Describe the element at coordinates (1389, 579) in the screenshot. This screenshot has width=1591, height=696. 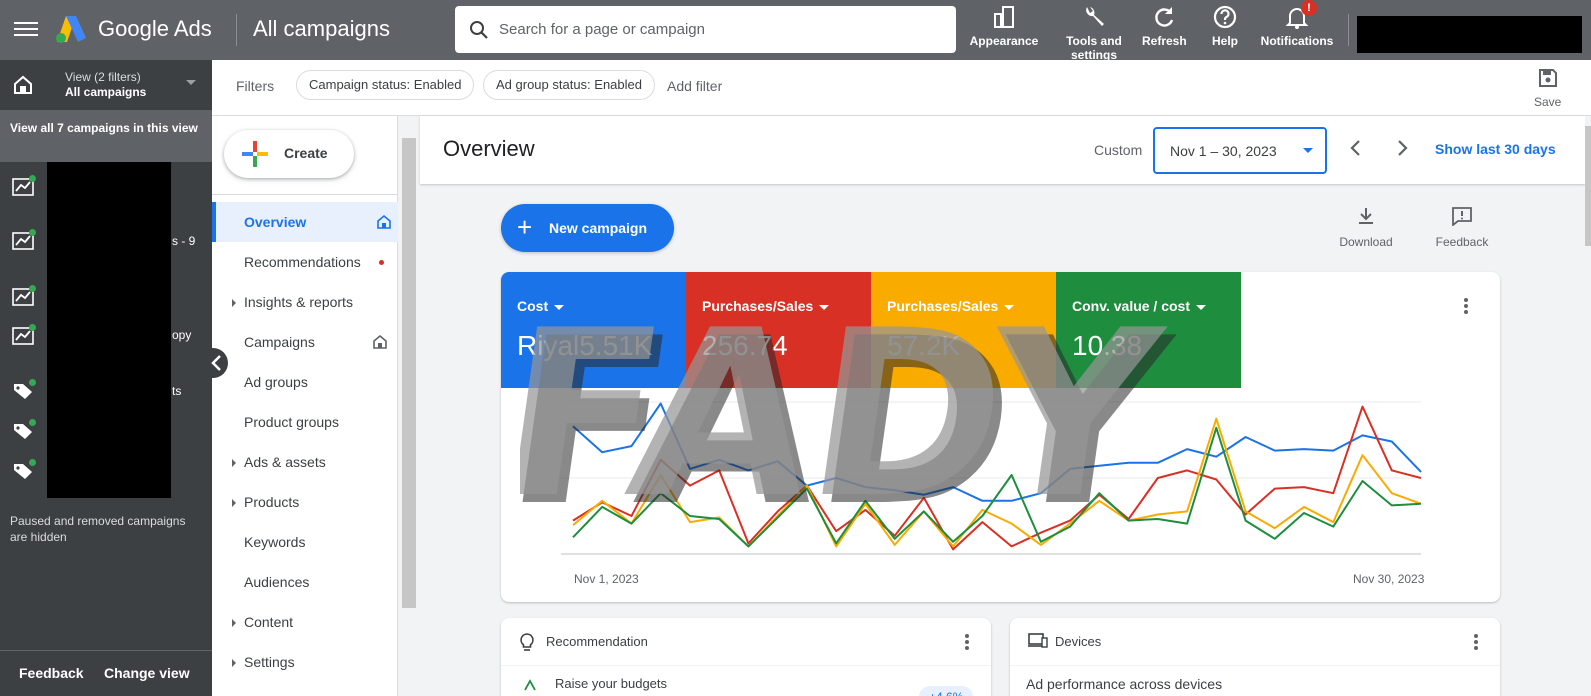
I see `x-axis-end-label: Nov 30, 2023` at that location.